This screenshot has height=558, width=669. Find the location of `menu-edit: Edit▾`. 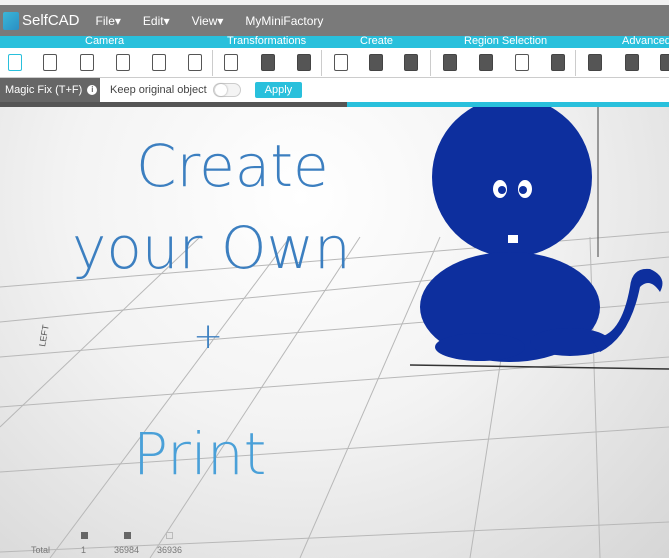

menu-edit: Edit▾ is located at coordinates (156, 21).